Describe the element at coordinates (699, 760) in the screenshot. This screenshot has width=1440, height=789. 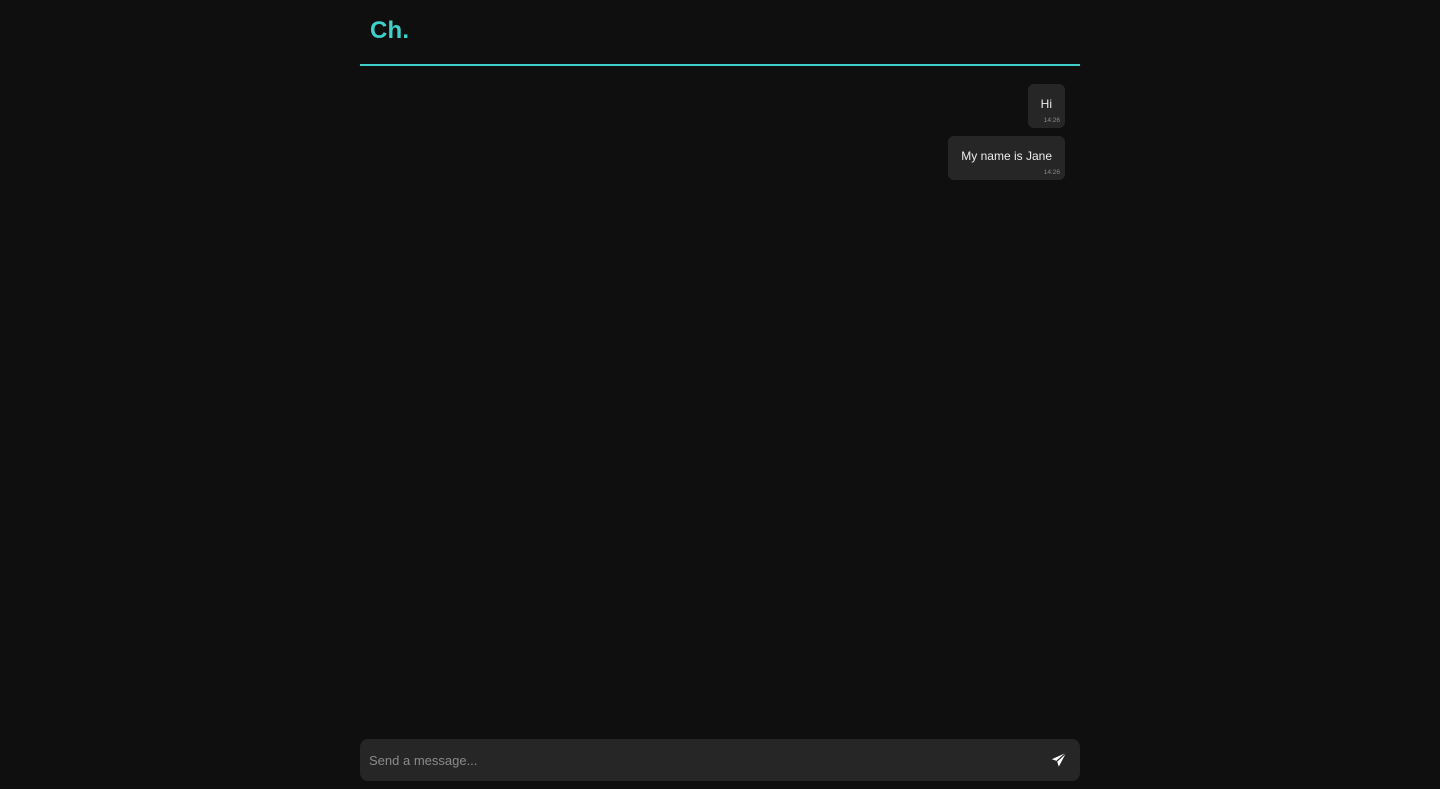
I see `message-input` at that location.